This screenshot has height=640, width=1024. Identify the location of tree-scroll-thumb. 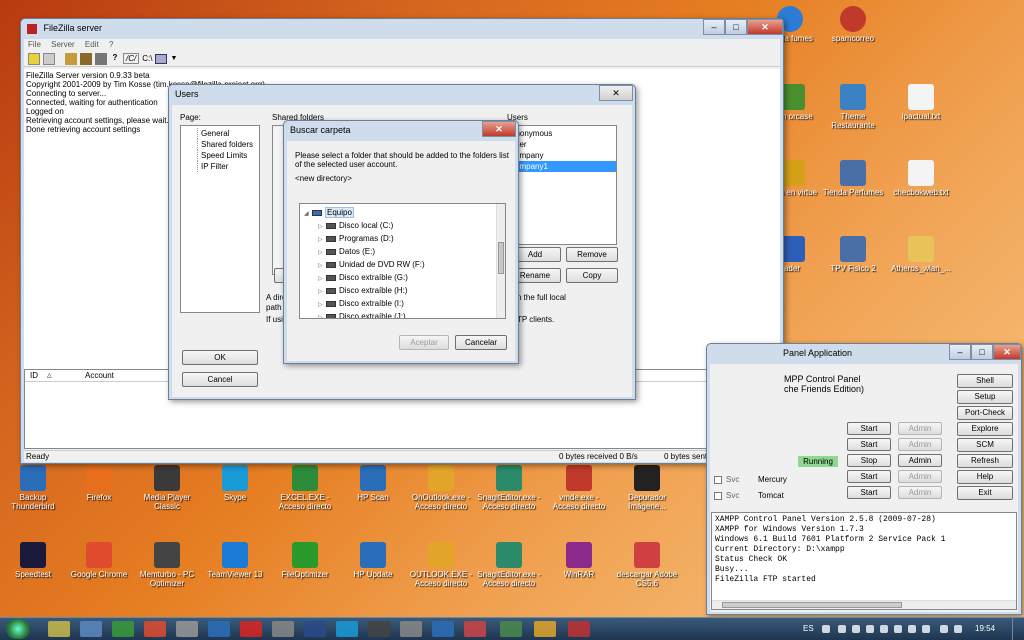
(501, 258).